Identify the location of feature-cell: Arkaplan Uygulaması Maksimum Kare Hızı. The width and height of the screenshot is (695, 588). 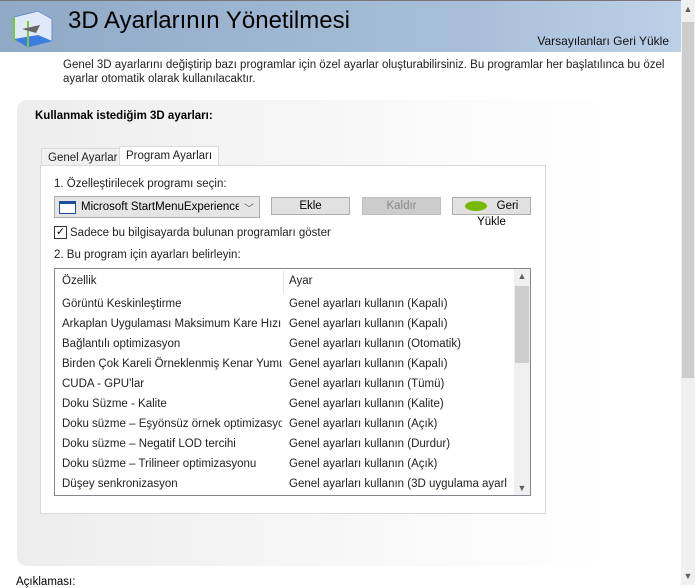
(172, 324).